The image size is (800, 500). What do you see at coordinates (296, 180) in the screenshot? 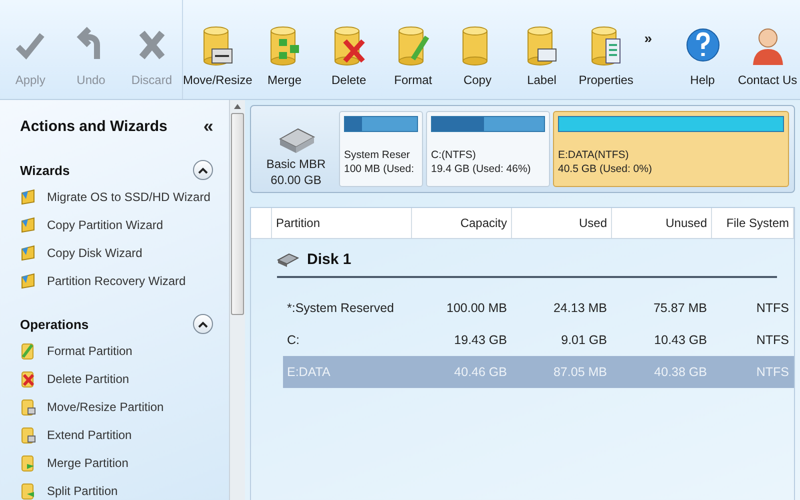
I see `disk-size: 60.00 GB` at bounding box center [296, 180].